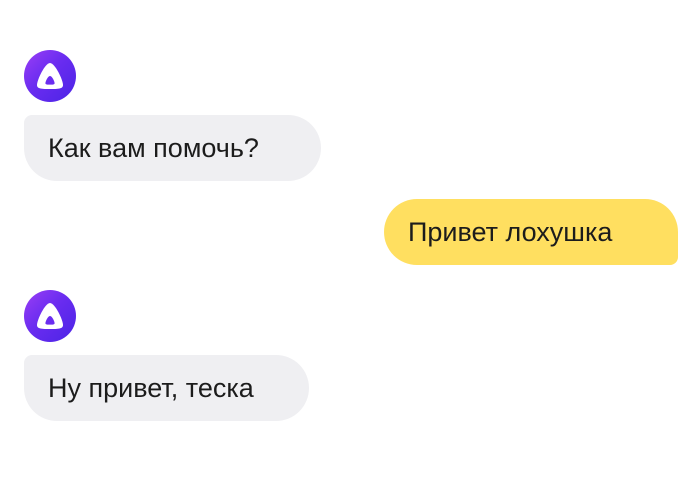 Image resolution: width=700 pixels, height=484 pixels. What do you see at coordinates (510, 232) in the screenshot?
I see `message-text: Привет лохушка` at bounding box center [510, 232].